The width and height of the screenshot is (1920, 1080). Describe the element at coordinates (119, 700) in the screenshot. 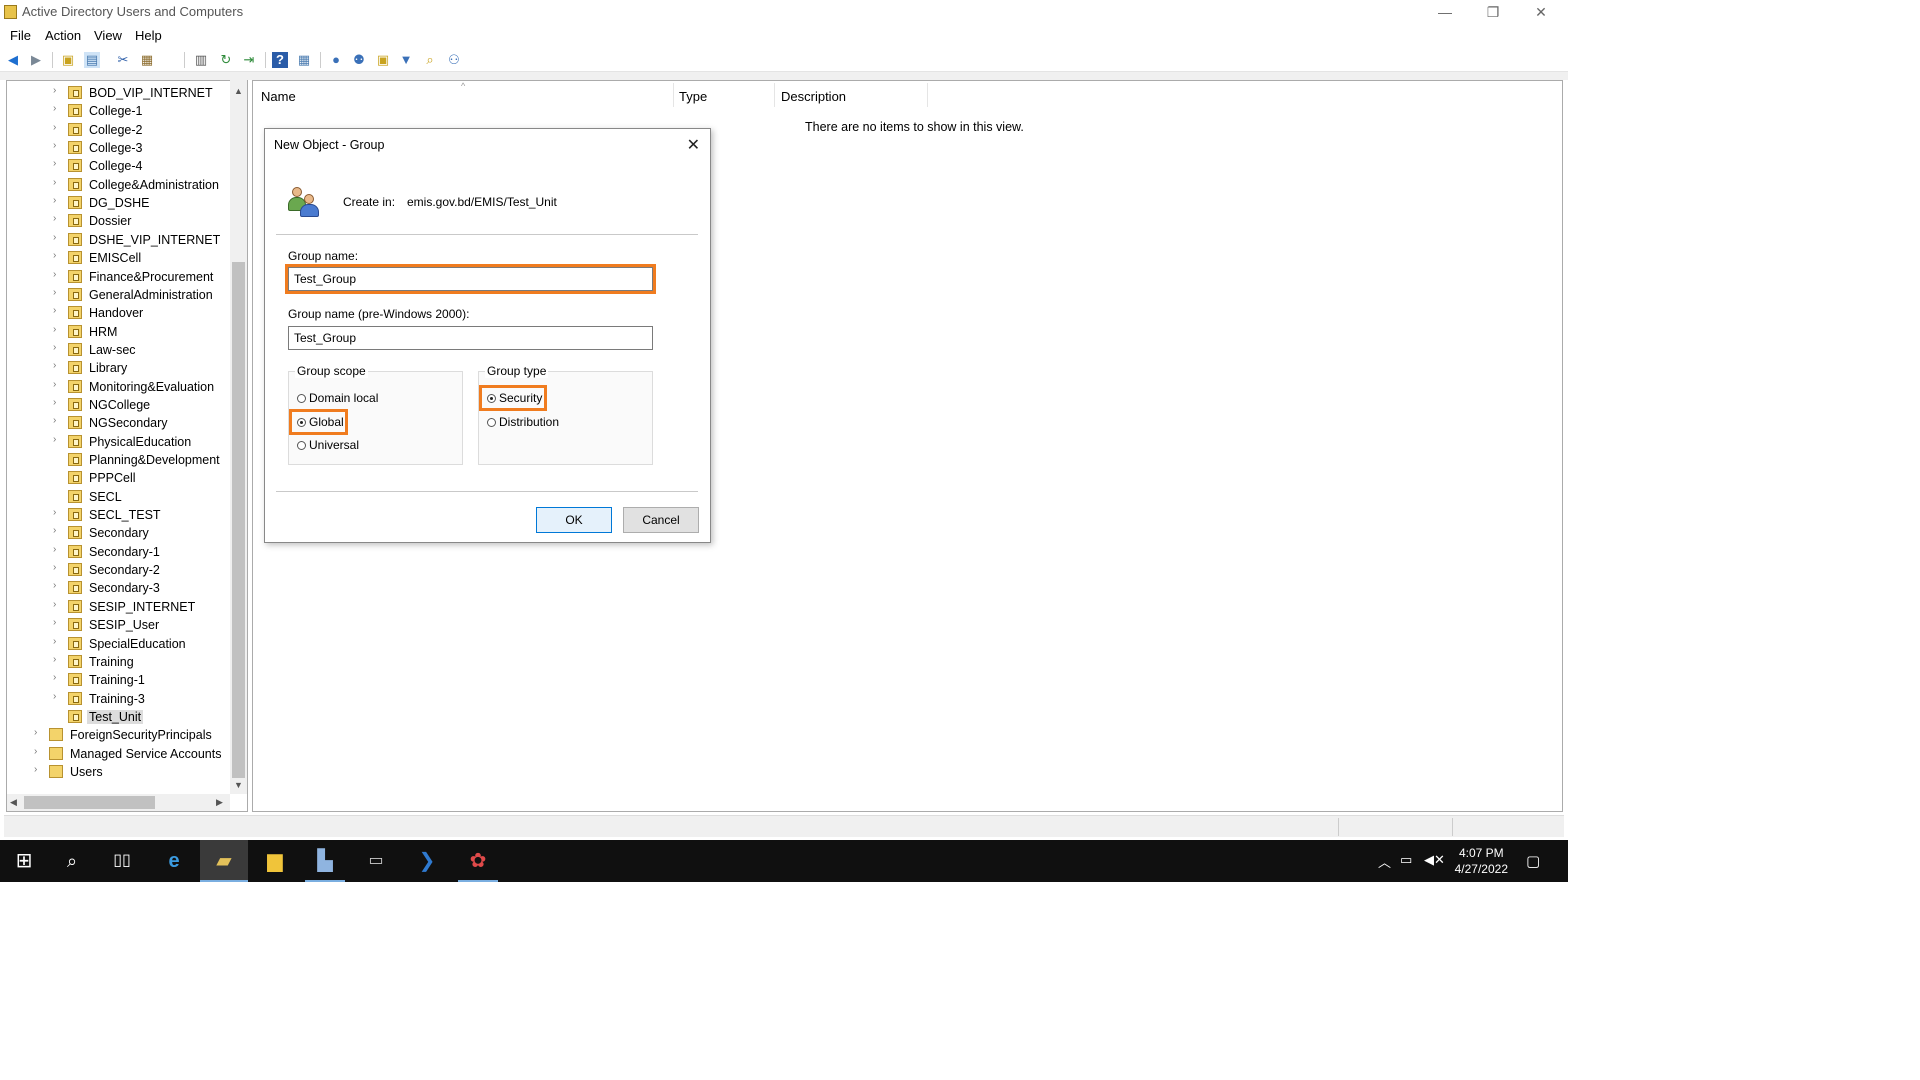

I see `tree-item: › Training-3` at that location.